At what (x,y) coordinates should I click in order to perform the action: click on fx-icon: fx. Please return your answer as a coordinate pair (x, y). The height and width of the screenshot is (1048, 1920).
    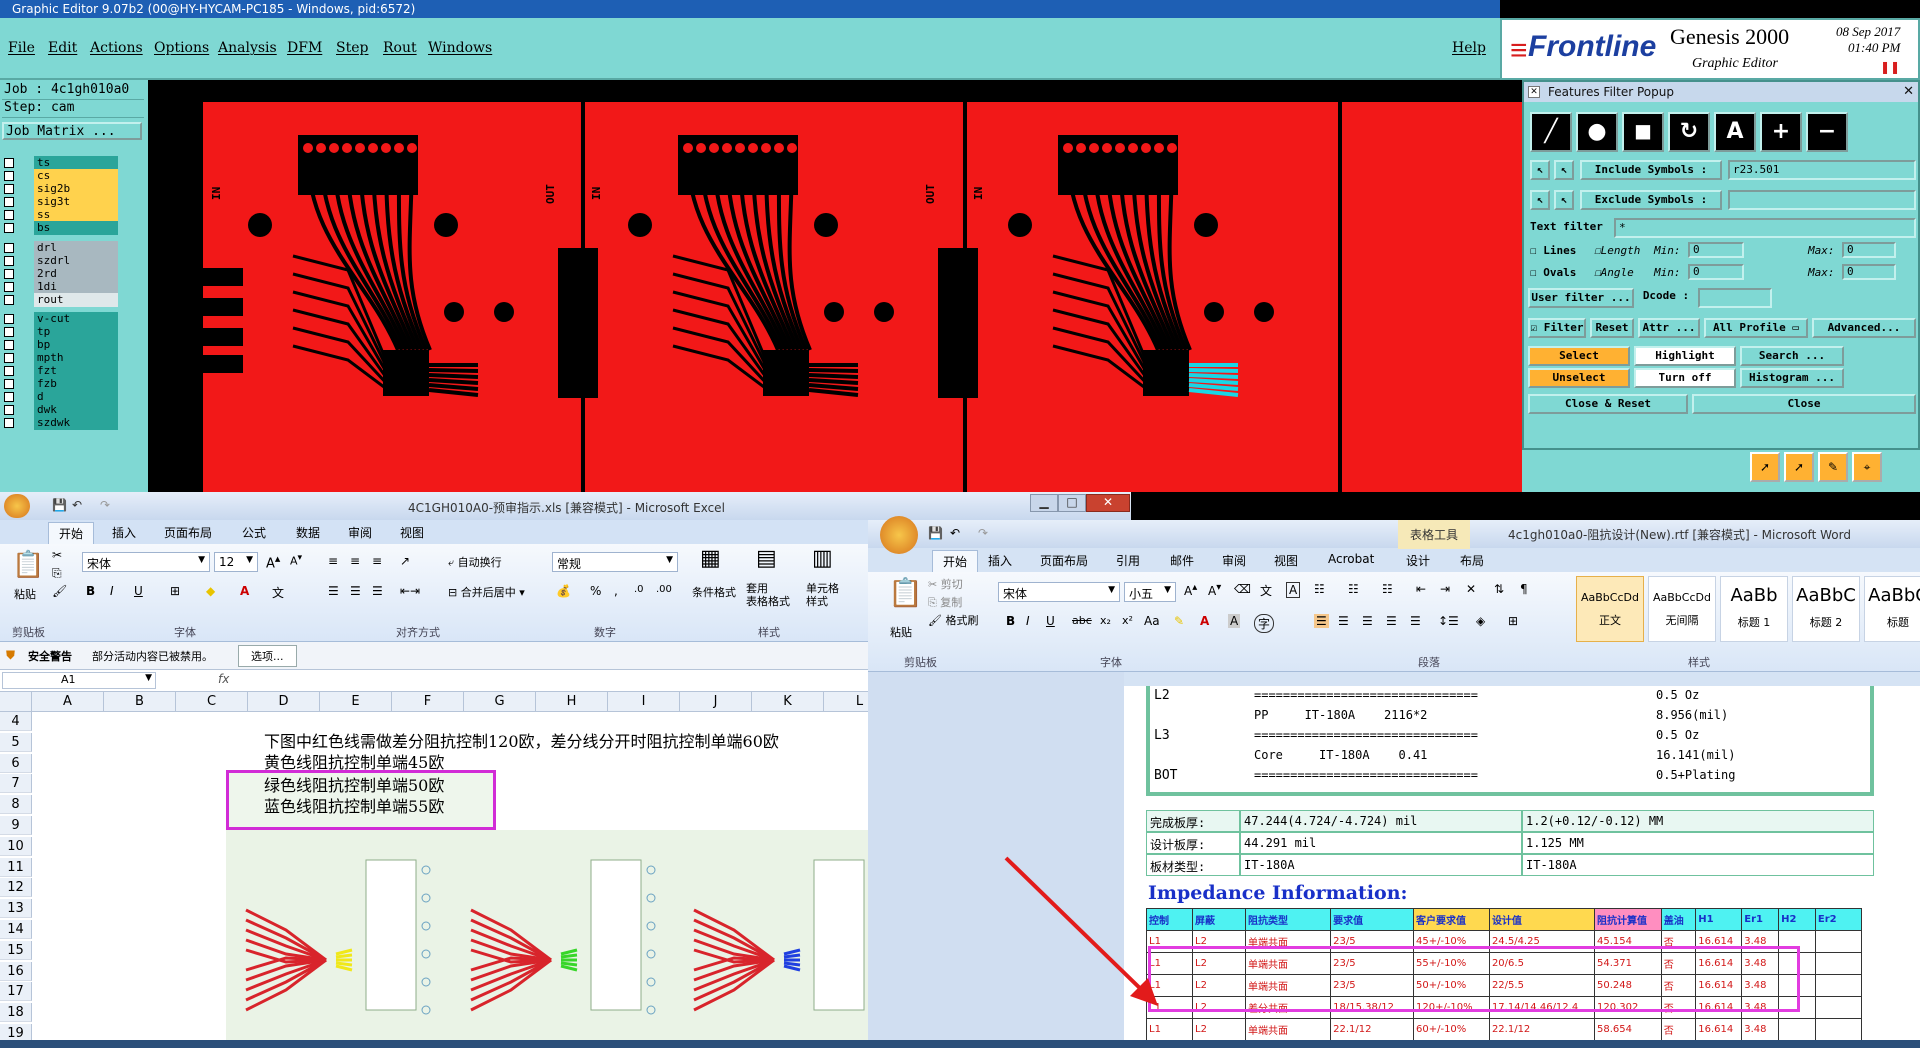
    Looking at the image, I should click on (223, 679).